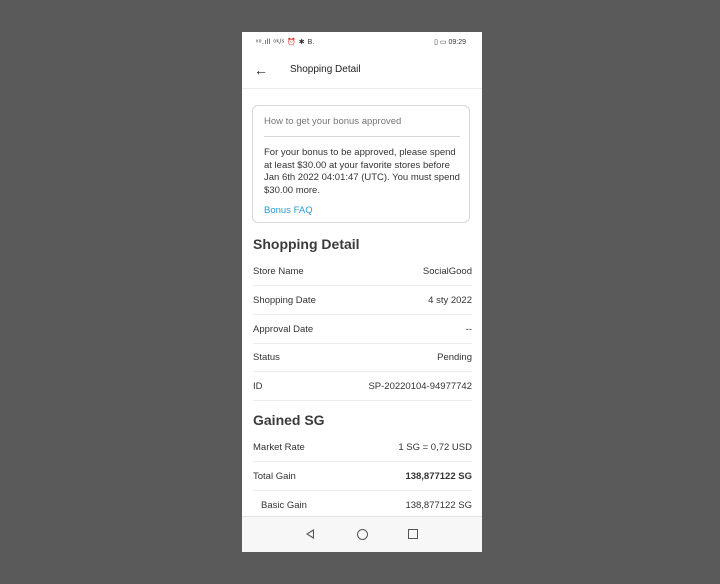 The height and width of the screenshot is (584, 720). I want to click on row-value: SocialGood, so click(447, 271).